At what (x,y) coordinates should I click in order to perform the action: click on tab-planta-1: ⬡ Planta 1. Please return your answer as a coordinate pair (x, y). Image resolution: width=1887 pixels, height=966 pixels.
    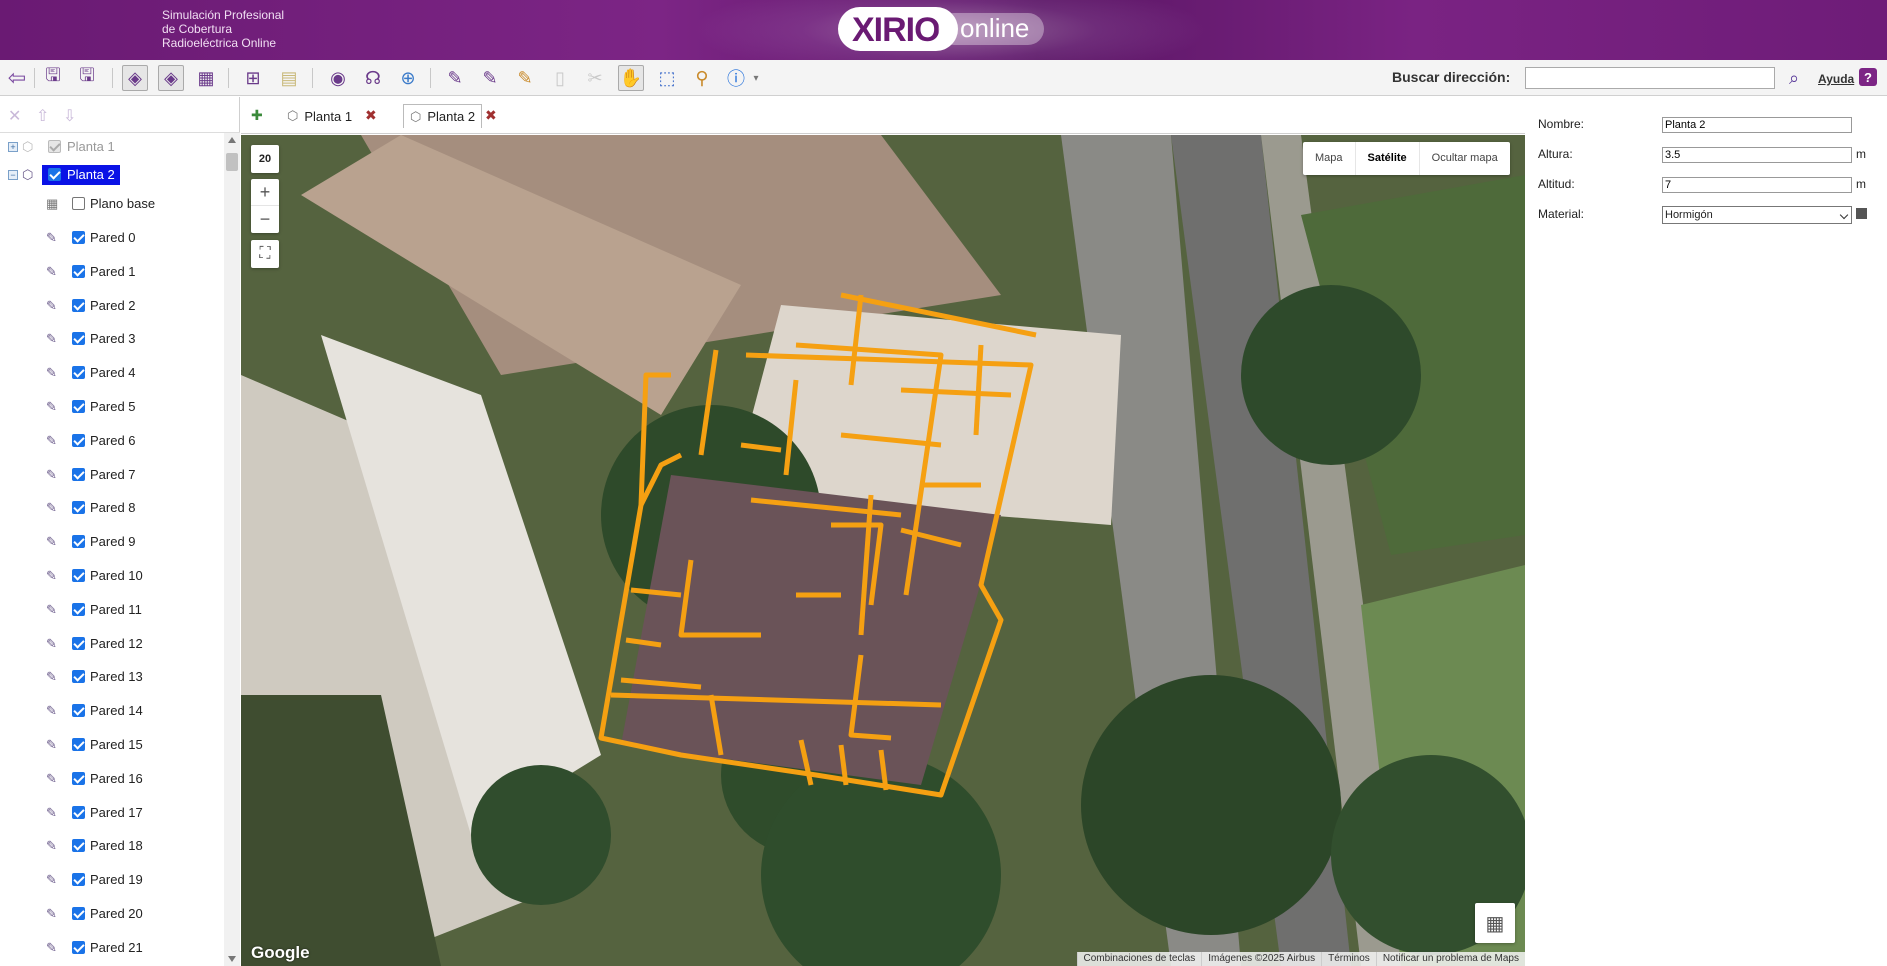
    Looking at the image, I should click on (319, 116).